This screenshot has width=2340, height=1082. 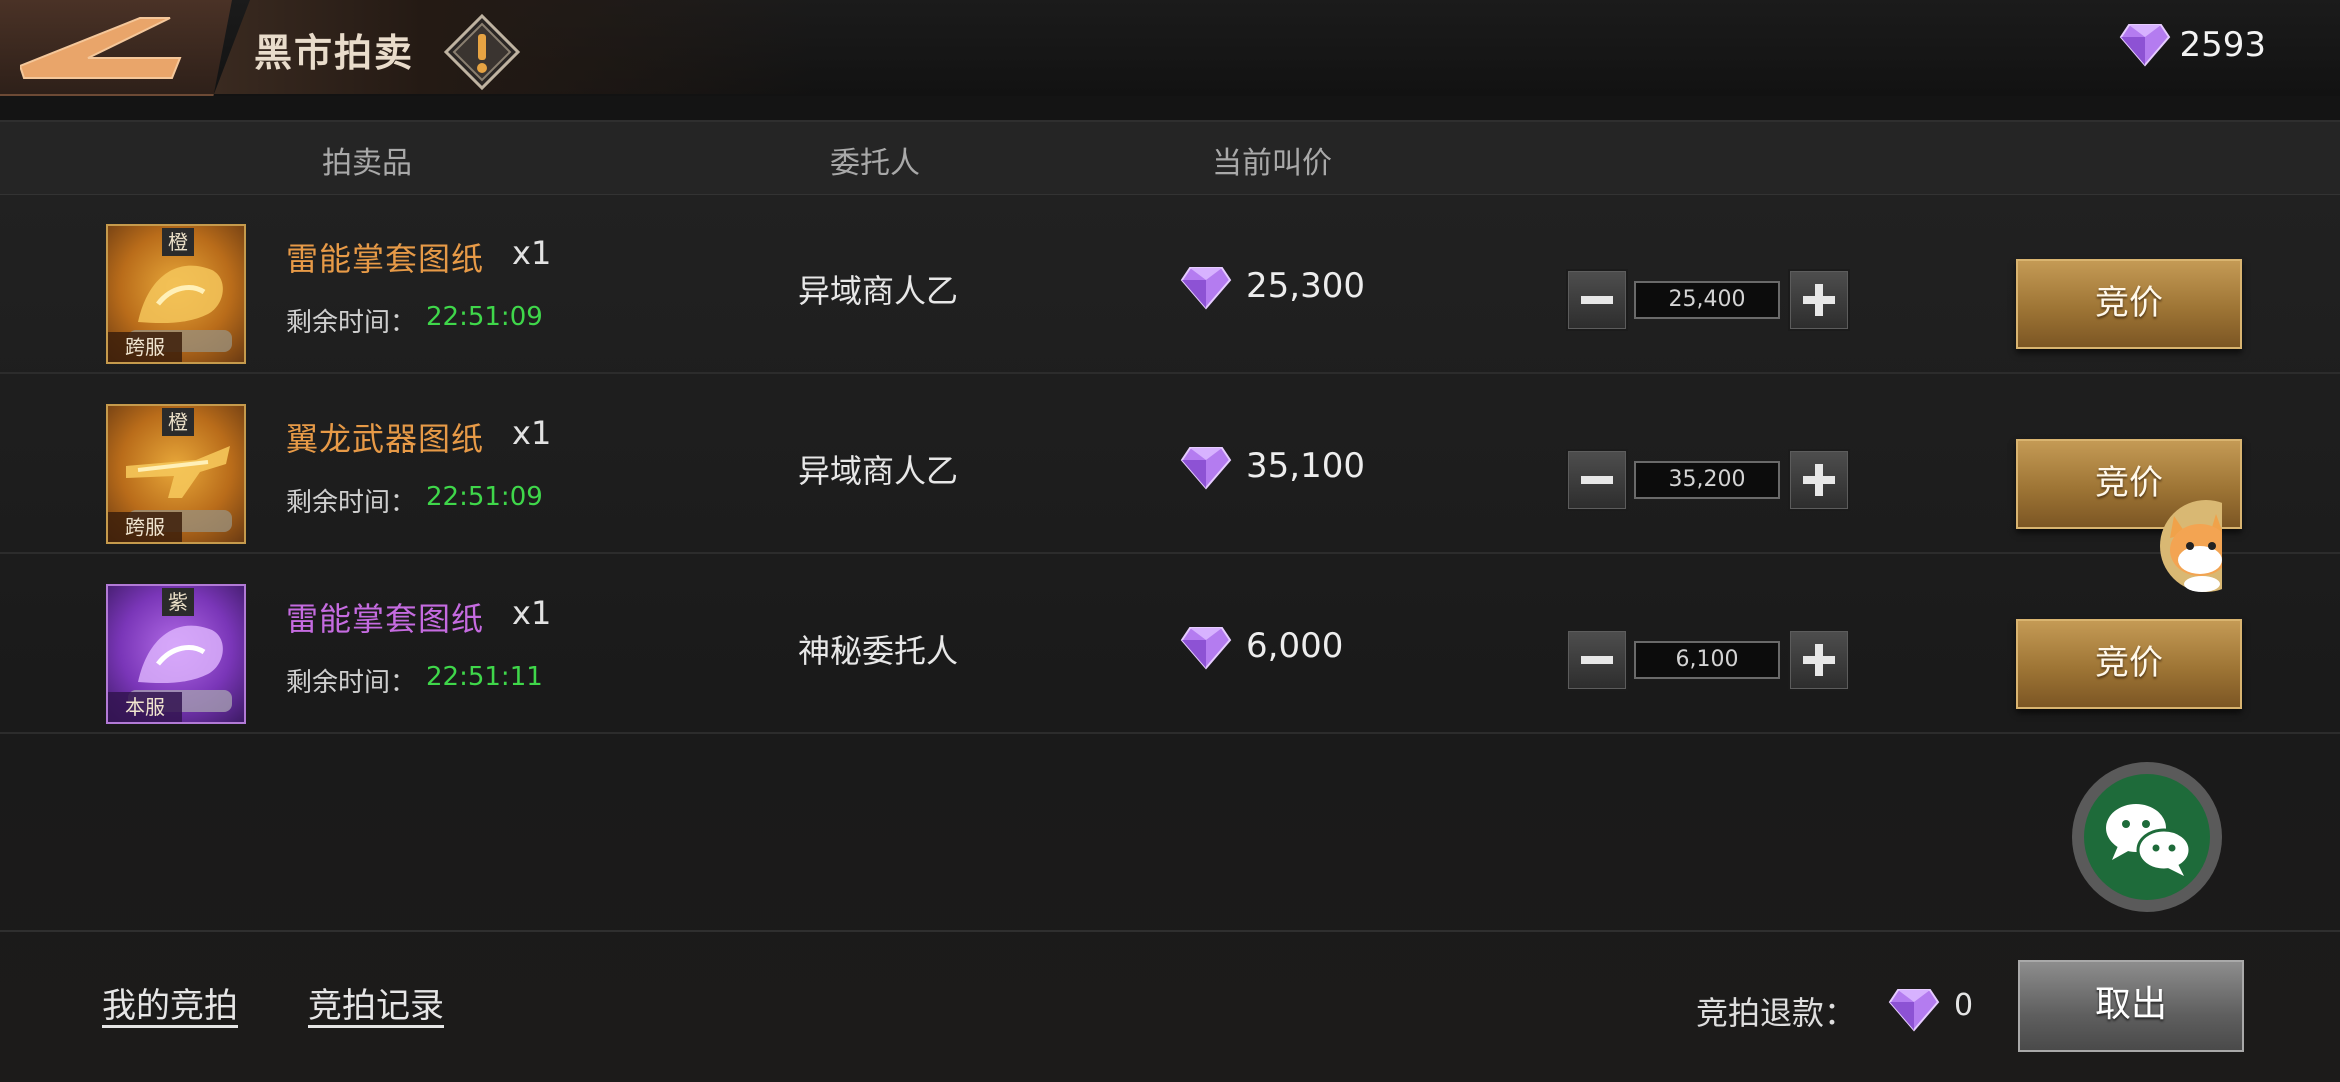 I want to click on diamond-count: 2593, so click(x=2222, y=45).